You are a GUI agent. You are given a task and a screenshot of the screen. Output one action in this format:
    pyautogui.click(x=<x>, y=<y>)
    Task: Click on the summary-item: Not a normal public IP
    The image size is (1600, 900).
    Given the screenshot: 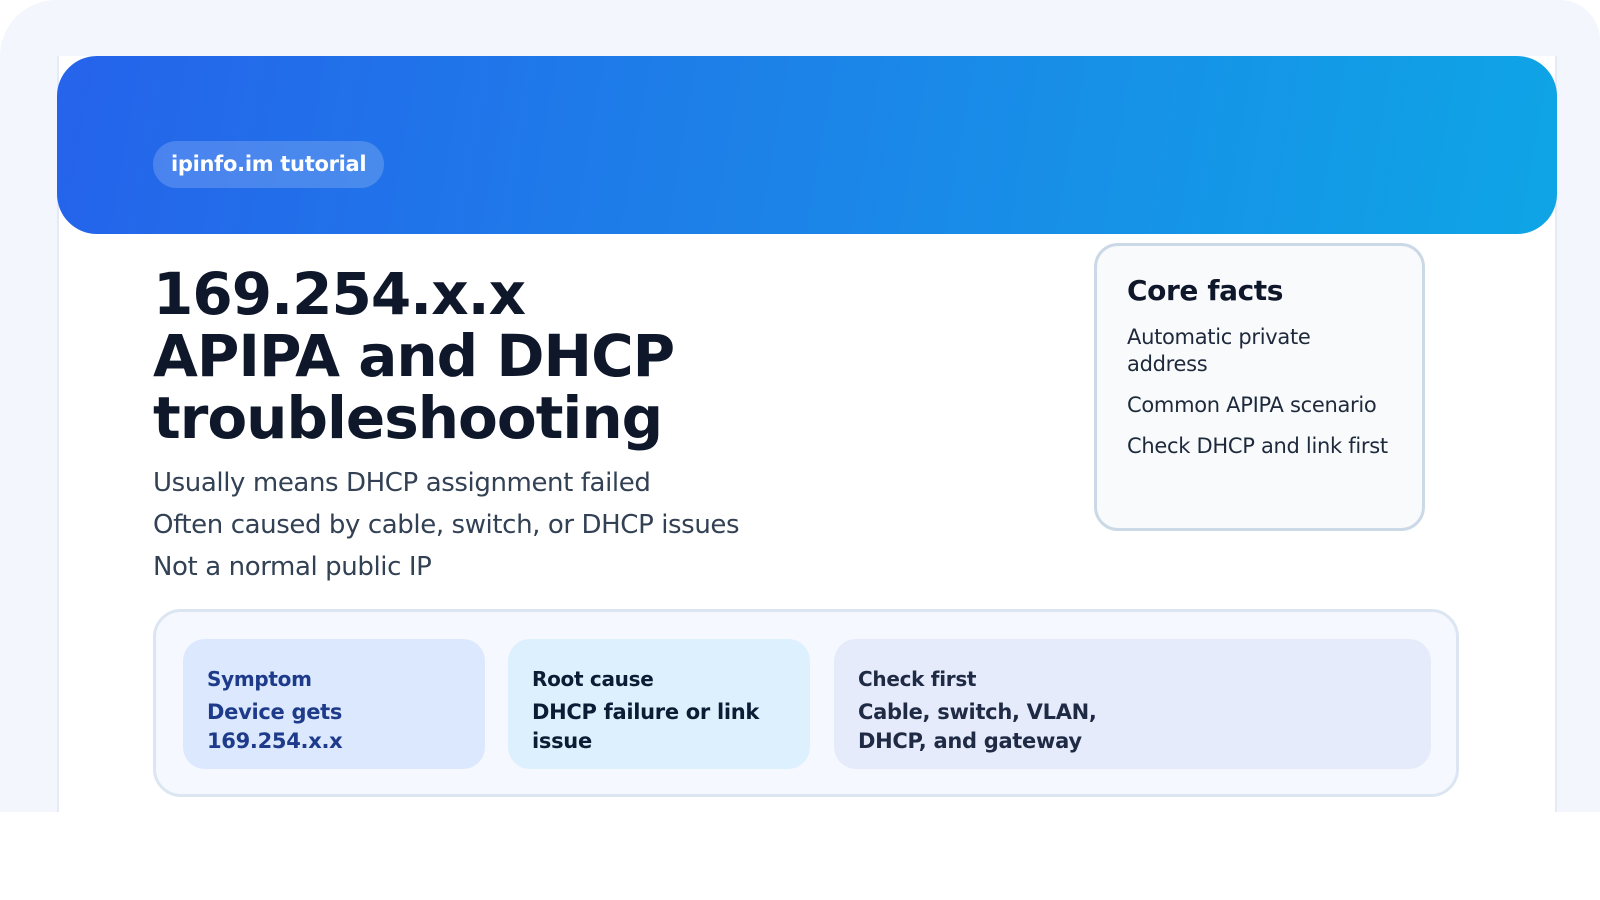 What is the action you would take?
    pyautogui.click(x=292, y=567)
    